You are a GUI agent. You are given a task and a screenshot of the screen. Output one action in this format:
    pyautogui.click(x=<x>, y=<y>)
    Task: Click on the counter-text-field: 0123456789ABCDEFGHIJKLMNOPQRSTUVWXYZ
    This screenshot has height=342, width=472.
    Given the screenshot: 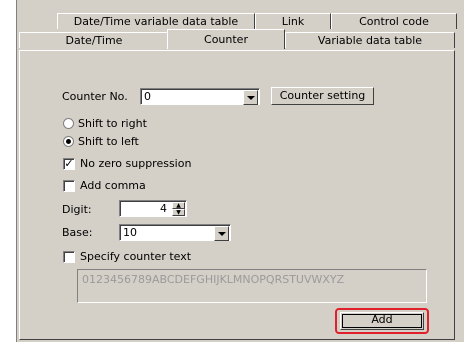 What is the action you would take?
    pyautogui.click(x=252, y=286)
    